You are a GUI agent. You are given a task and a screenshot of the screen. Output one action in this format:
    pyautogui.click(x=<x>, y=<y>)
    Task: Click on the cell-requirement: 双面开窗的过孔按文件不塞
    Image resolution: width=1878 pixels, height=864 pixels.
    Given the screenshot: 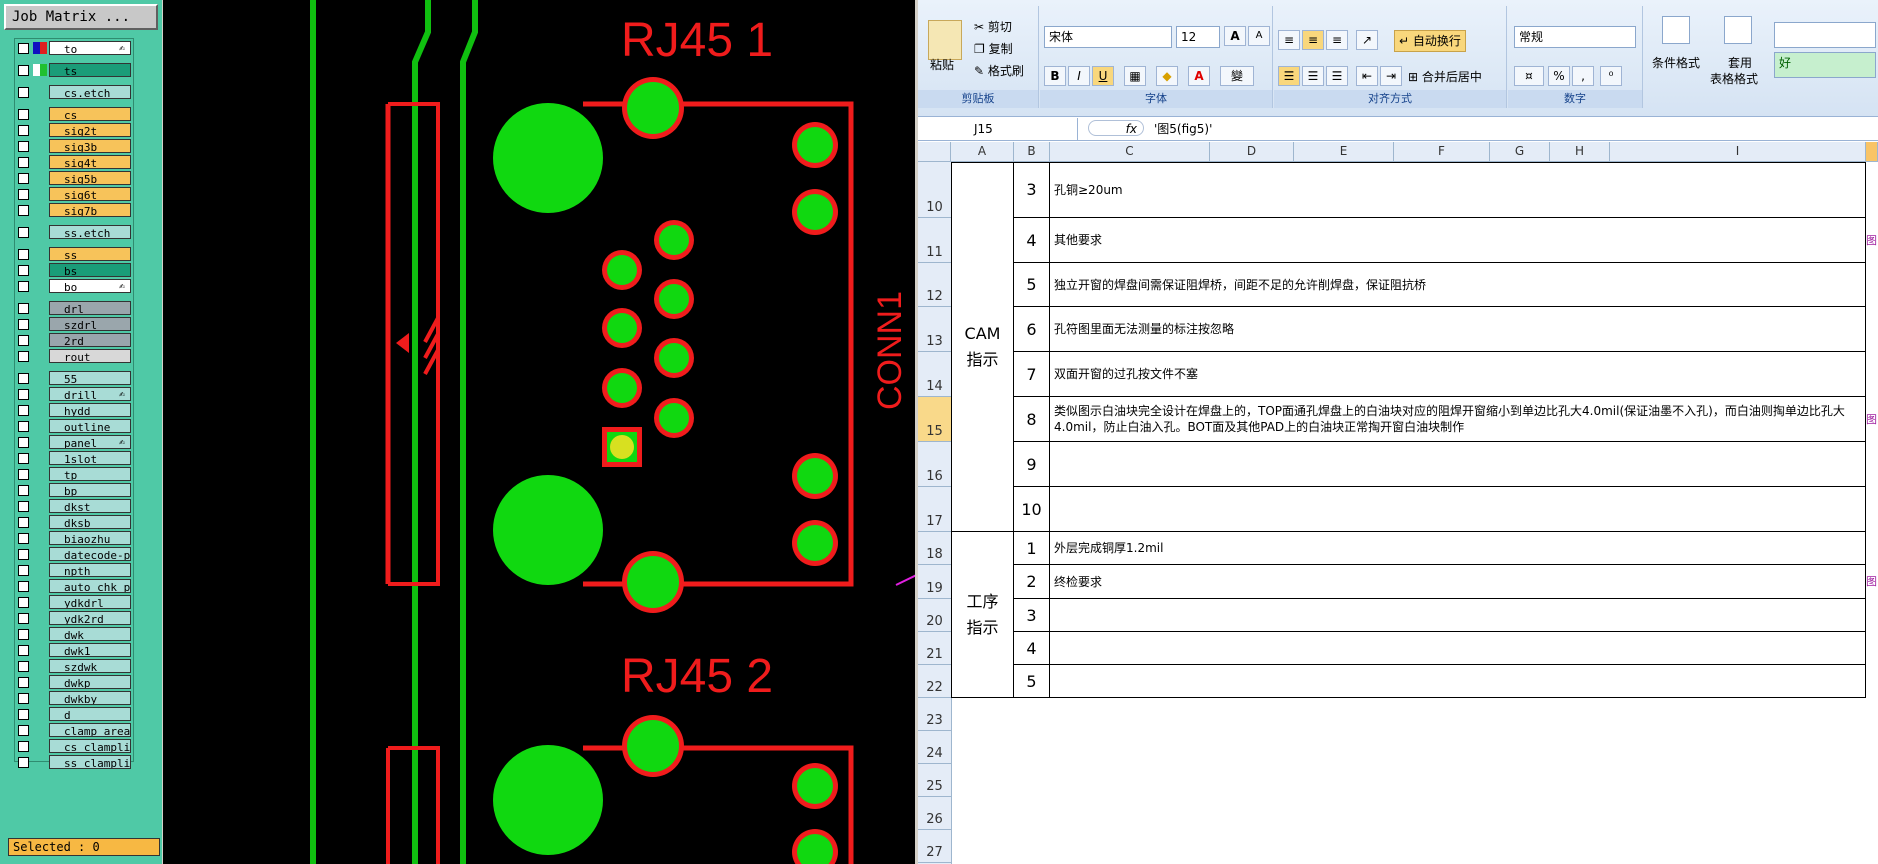 What is the action you would take?
    pyautogui.click(x=1458, y=374)
    